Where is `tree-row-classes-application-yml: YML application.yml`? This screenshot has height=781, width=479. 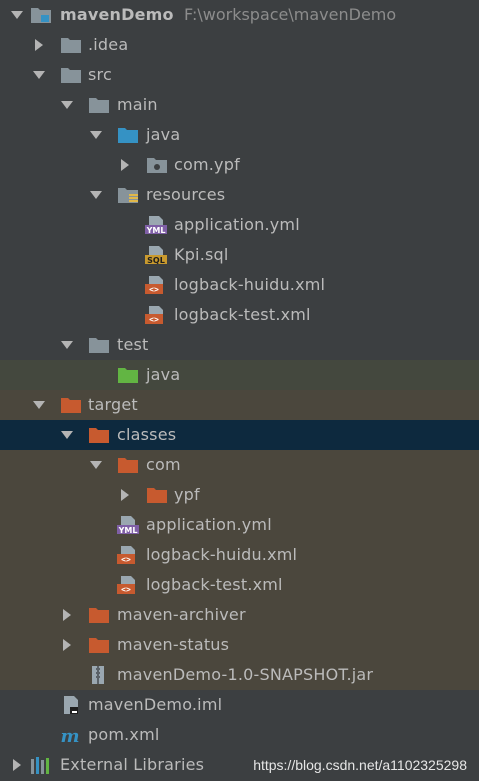 tree-row-classes-application-yml: YML application.yml is located at coordinates (239, 525).